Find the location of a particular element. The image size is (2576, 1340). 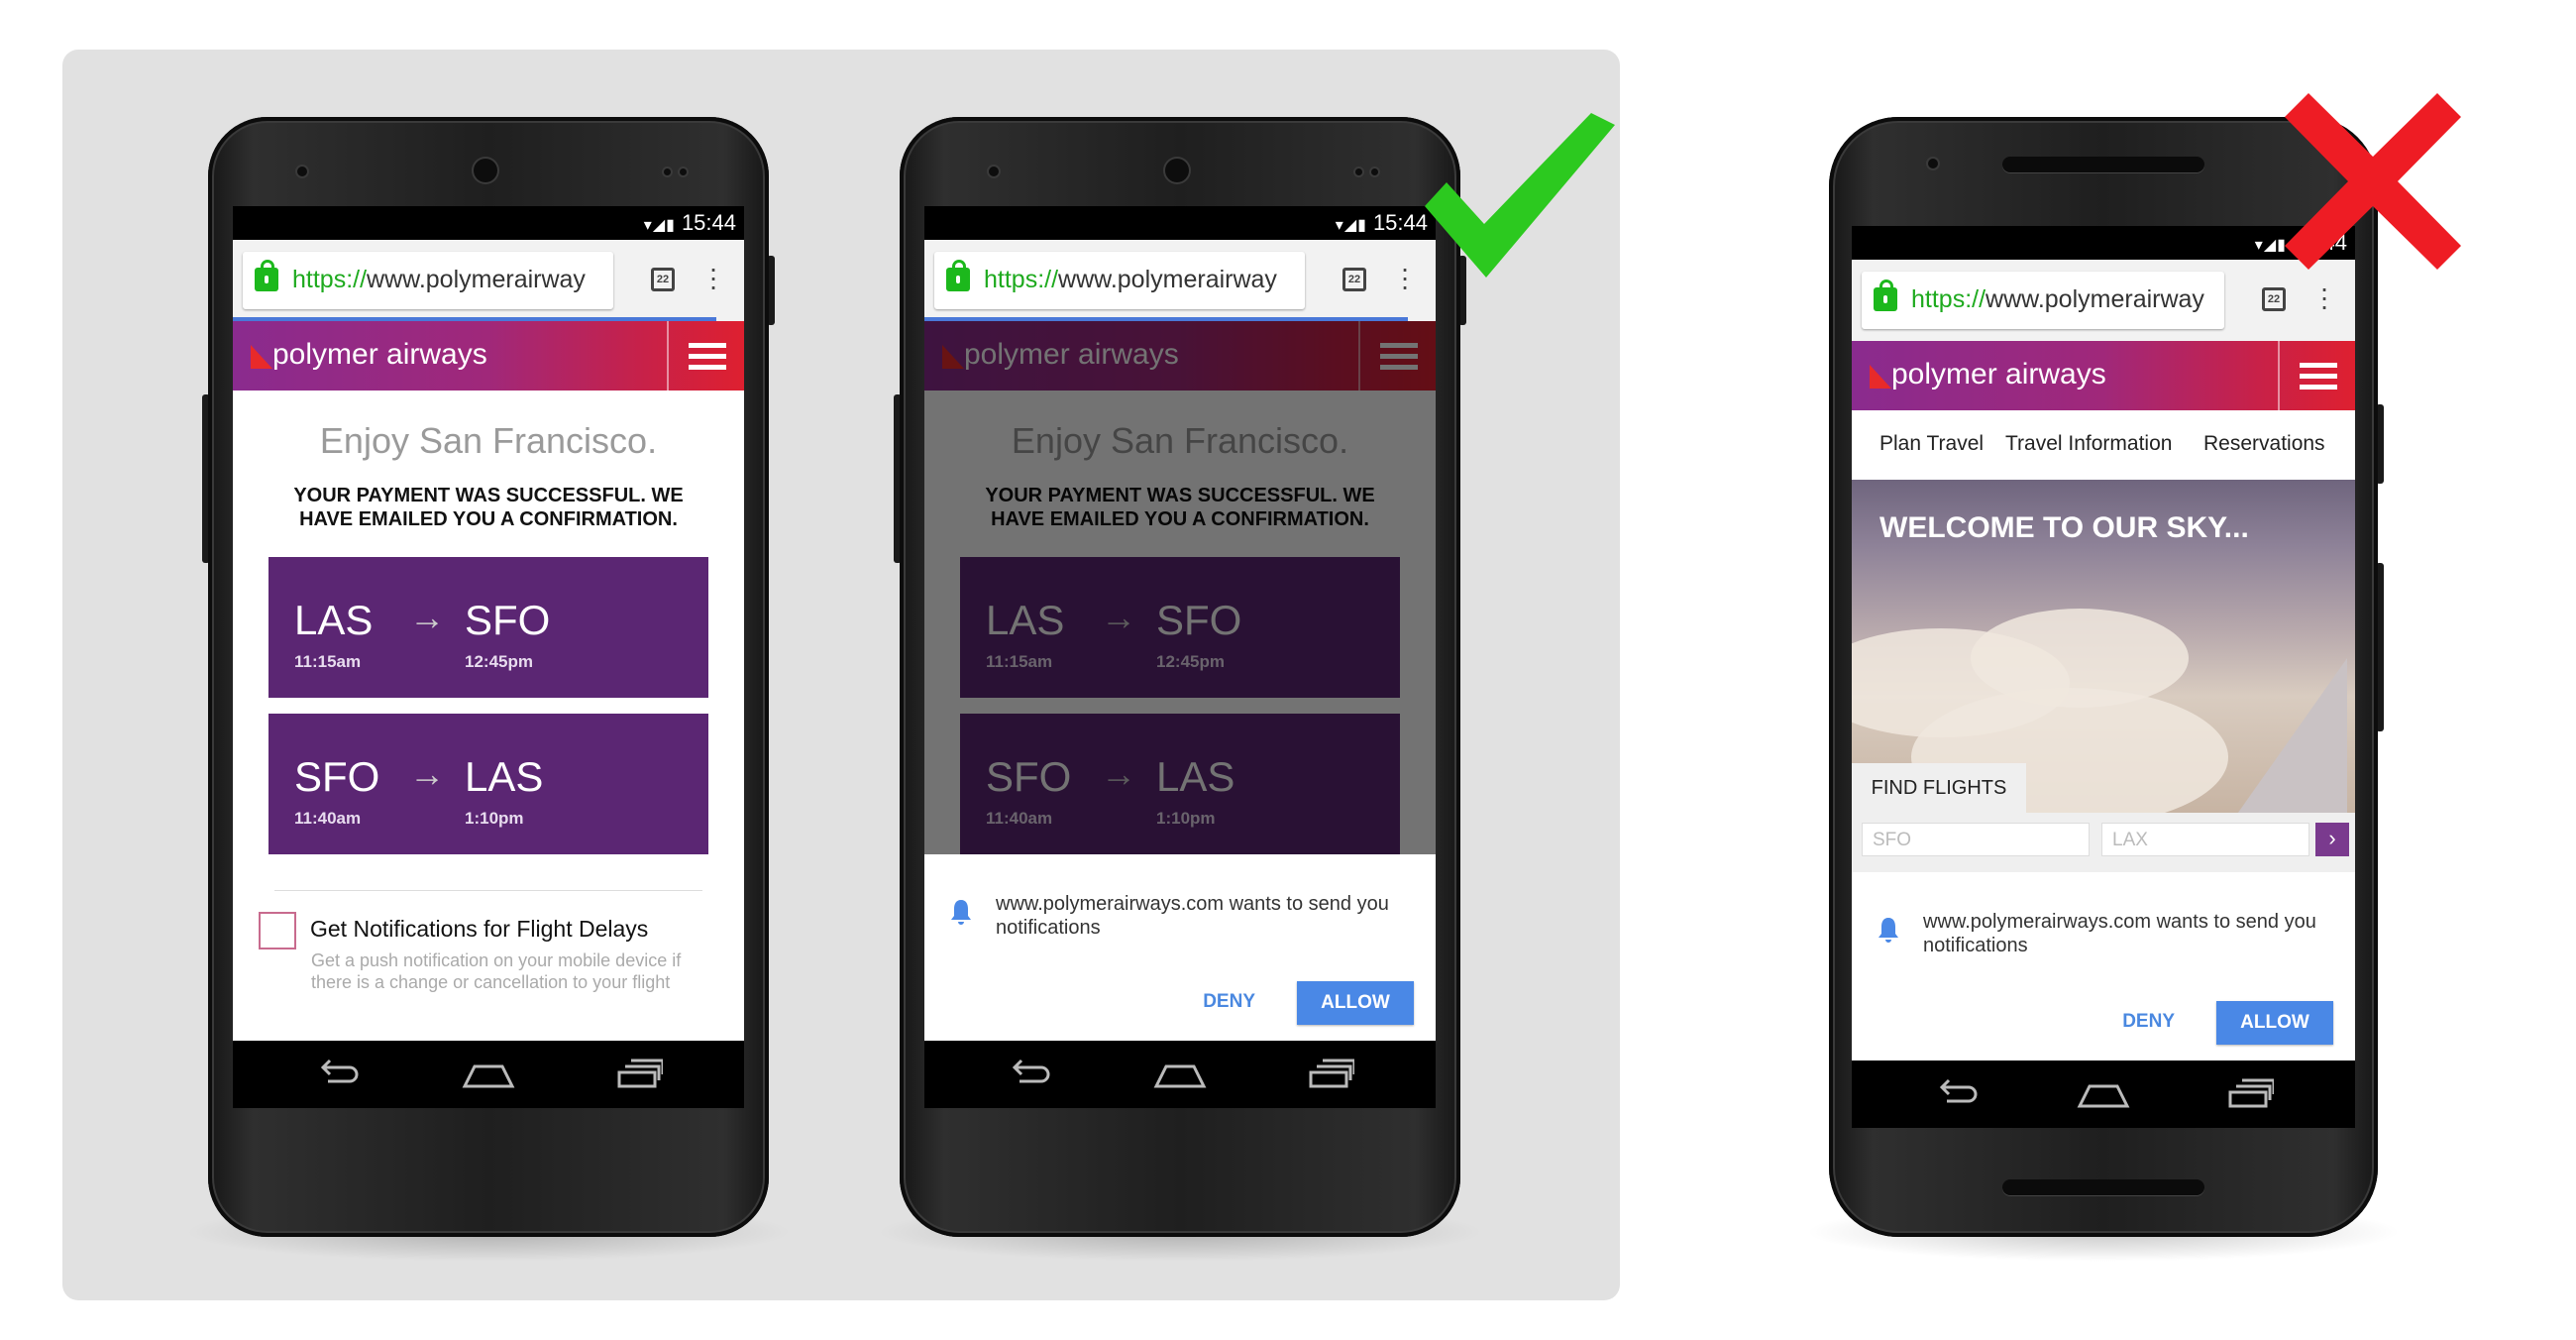

notifications-checkbox is located at coordinates (277, 930).